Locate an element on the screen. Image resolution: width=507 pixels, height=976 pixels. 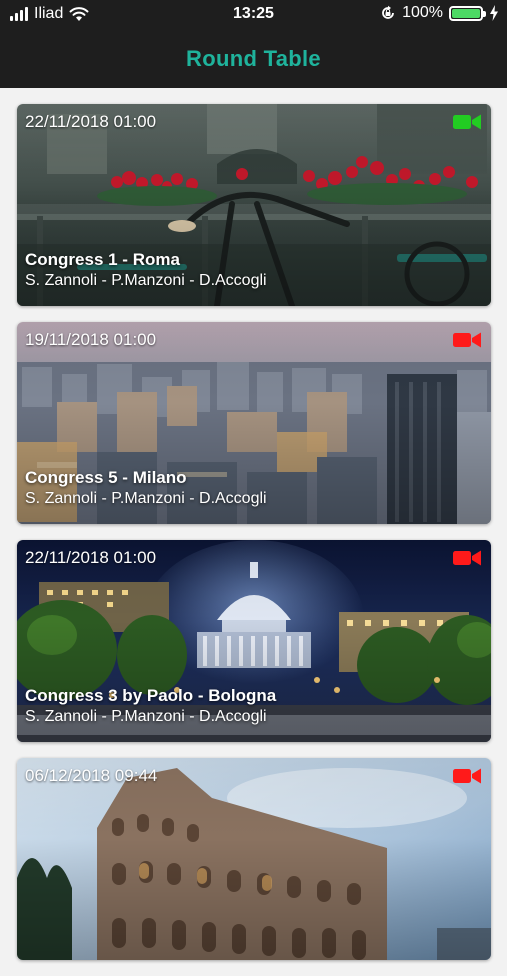
event-title: Congress 1 - Roma is located at coordinates (102, 259).